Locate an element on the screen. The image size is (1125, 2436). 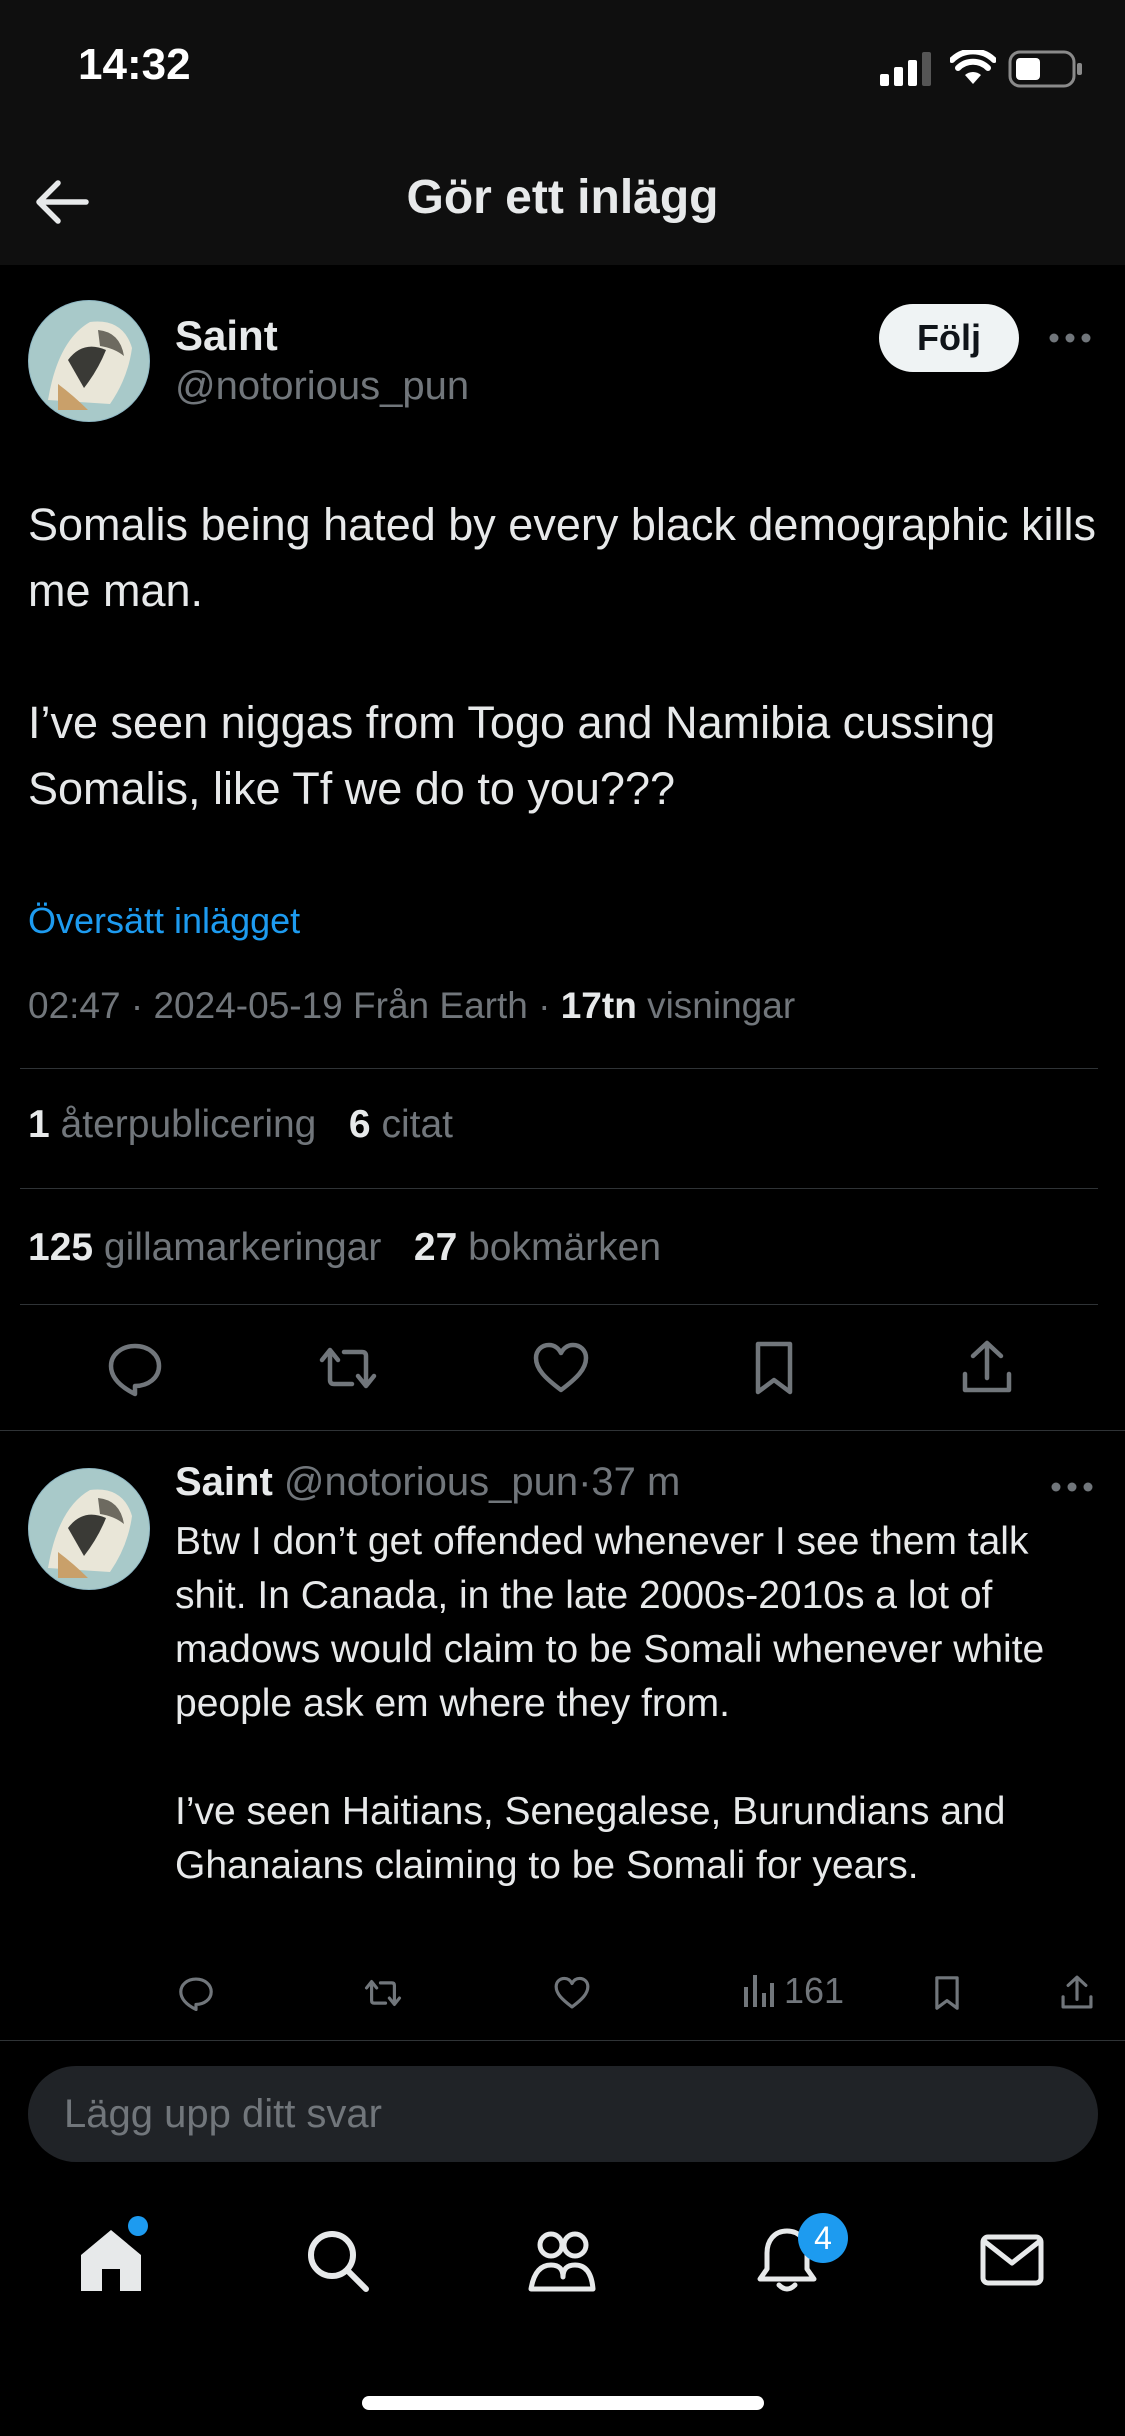
reply-avatar is located at coordinates (89, 1529).